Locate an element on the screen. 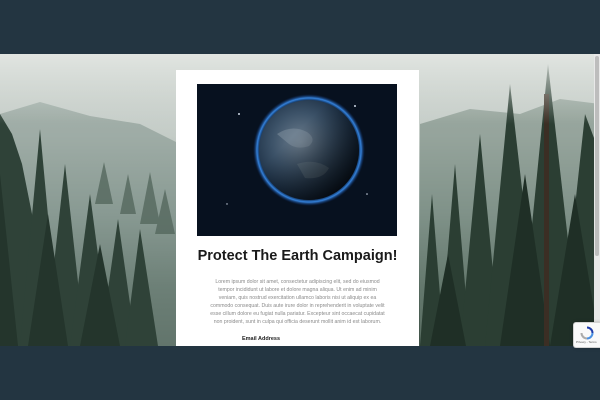 The width and height of the screenshot is (600, 400). email-label: Email Address is located at coordinates (261, 339).